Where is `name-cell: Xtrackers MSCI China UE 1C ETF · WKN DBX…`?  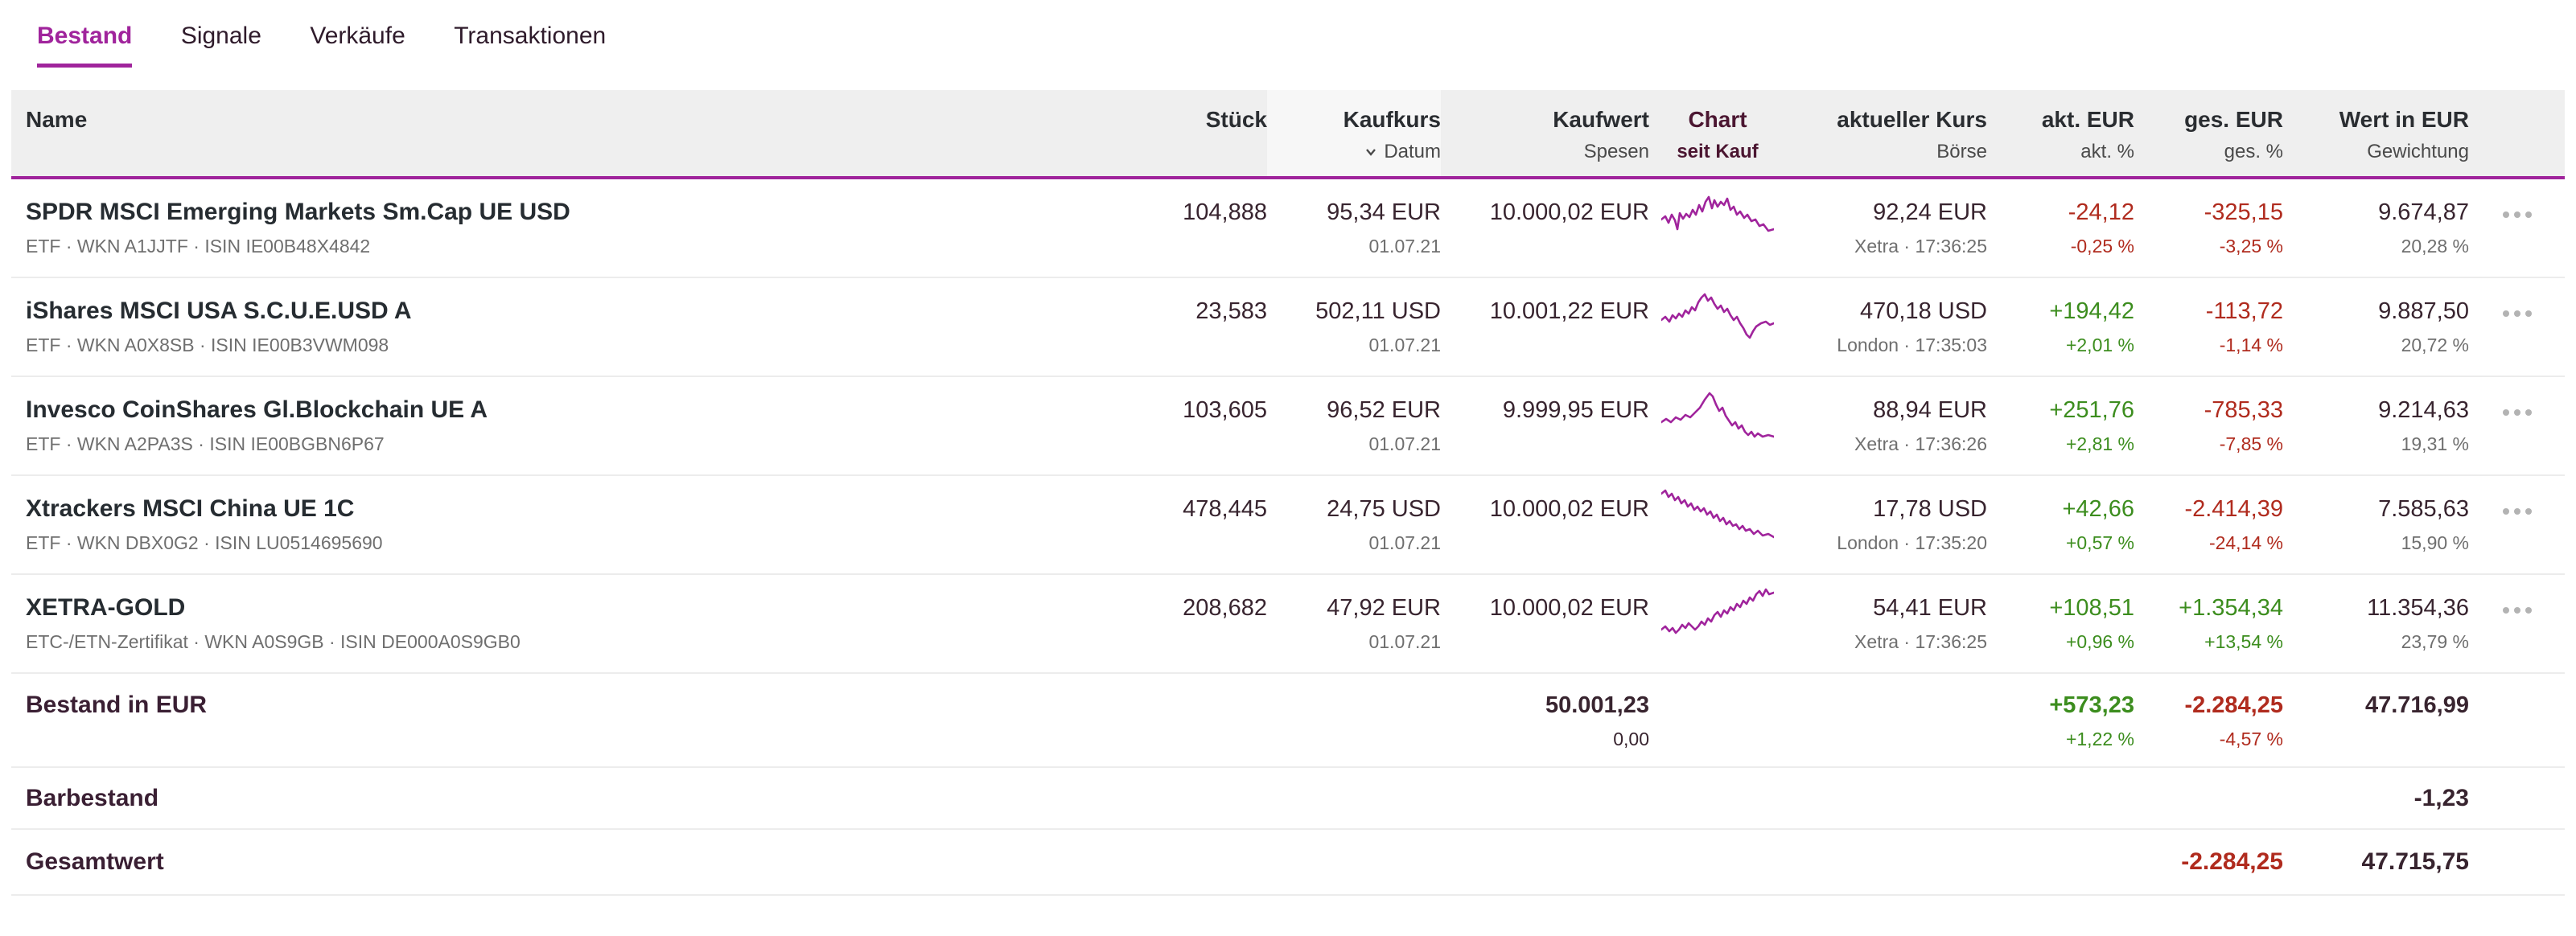 name-cell: Xtrackers MSCI China UE 1C ETF · WKN DBX… is located at coordinates (570, 524).